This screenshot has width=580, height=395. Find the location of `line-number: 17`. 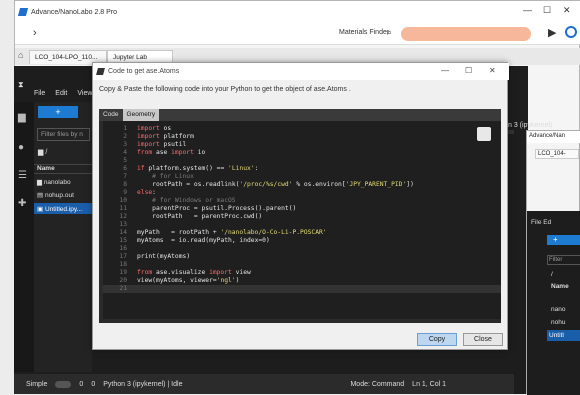

line-number: 17 is located at coordinates (123, 256).